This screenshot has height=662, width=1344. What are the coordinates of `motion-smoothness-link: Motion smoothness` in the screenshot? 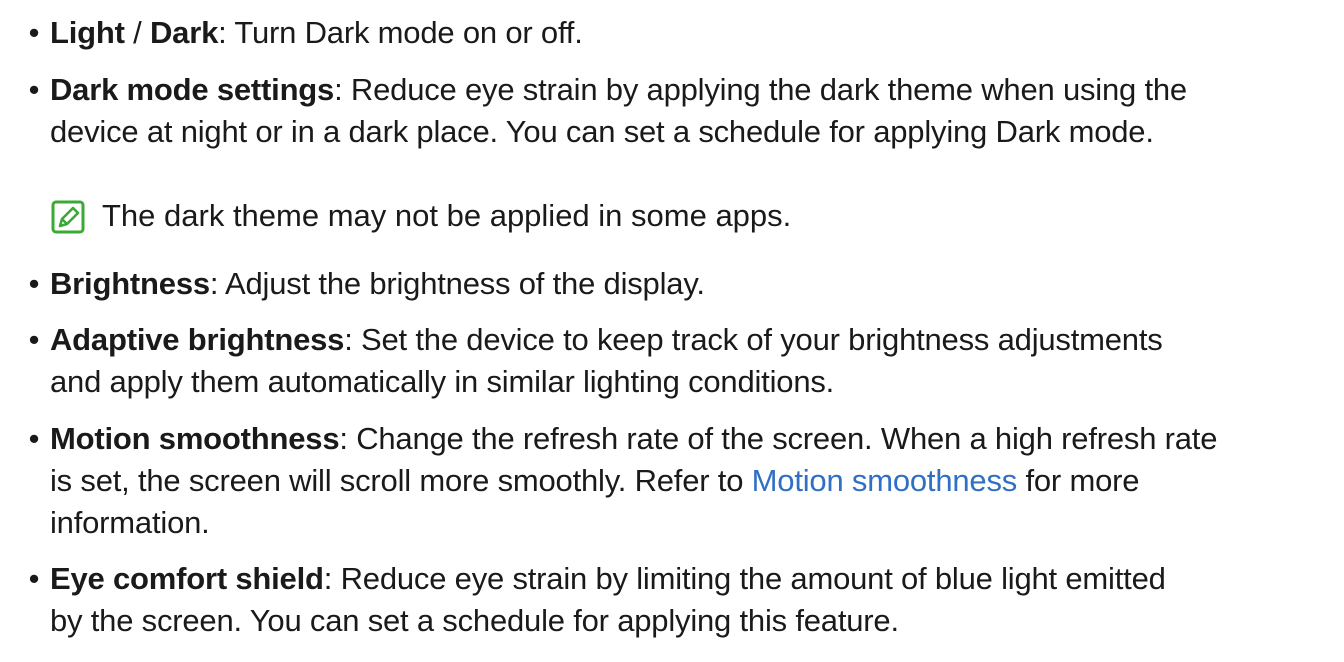 It's located at (885, 480).